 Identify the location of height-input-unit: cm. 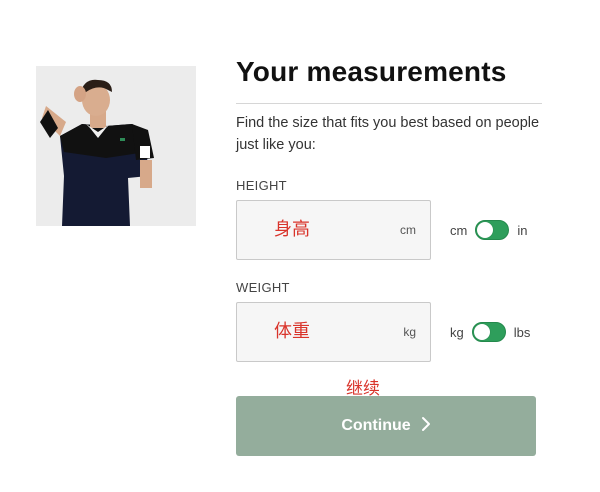
(408, 230).